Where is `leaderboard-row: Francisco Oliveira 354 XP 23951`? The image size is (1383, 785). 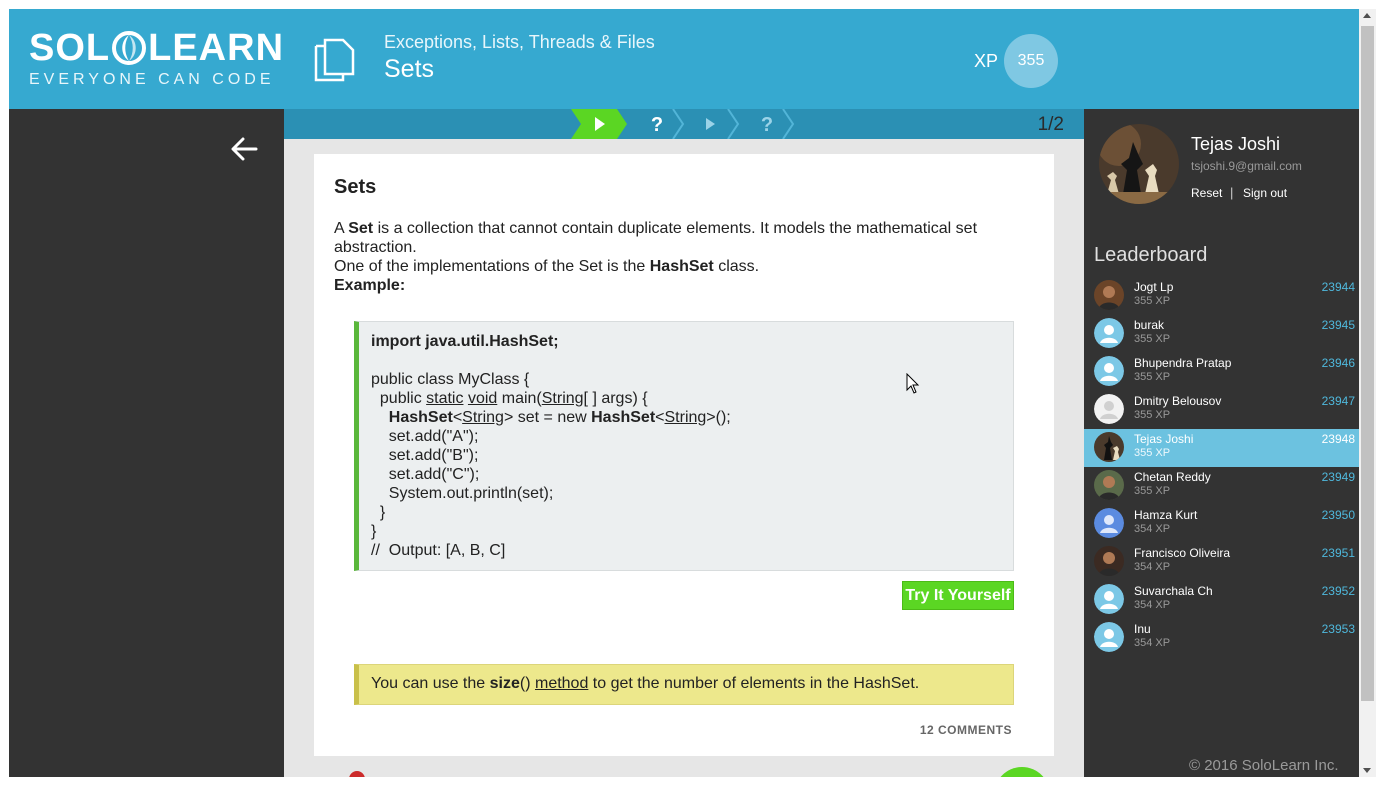 leaderboard-row: Francisco Oliveira 354 XP 23951 is located at coordinates (1221, 562).